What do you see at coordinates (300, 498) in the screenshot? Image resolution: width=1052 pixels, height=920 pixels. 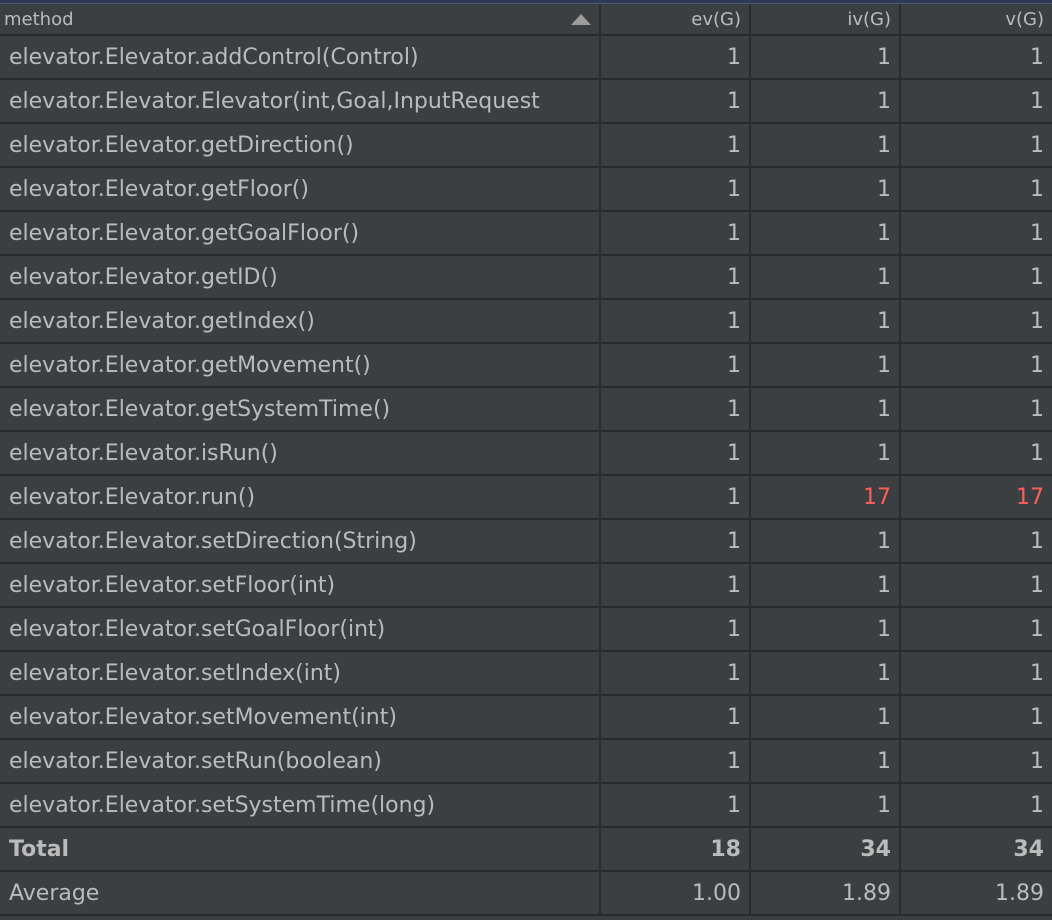 I see `method-cell: elevator.Elevator.run()` at bounding box center [300, 498].